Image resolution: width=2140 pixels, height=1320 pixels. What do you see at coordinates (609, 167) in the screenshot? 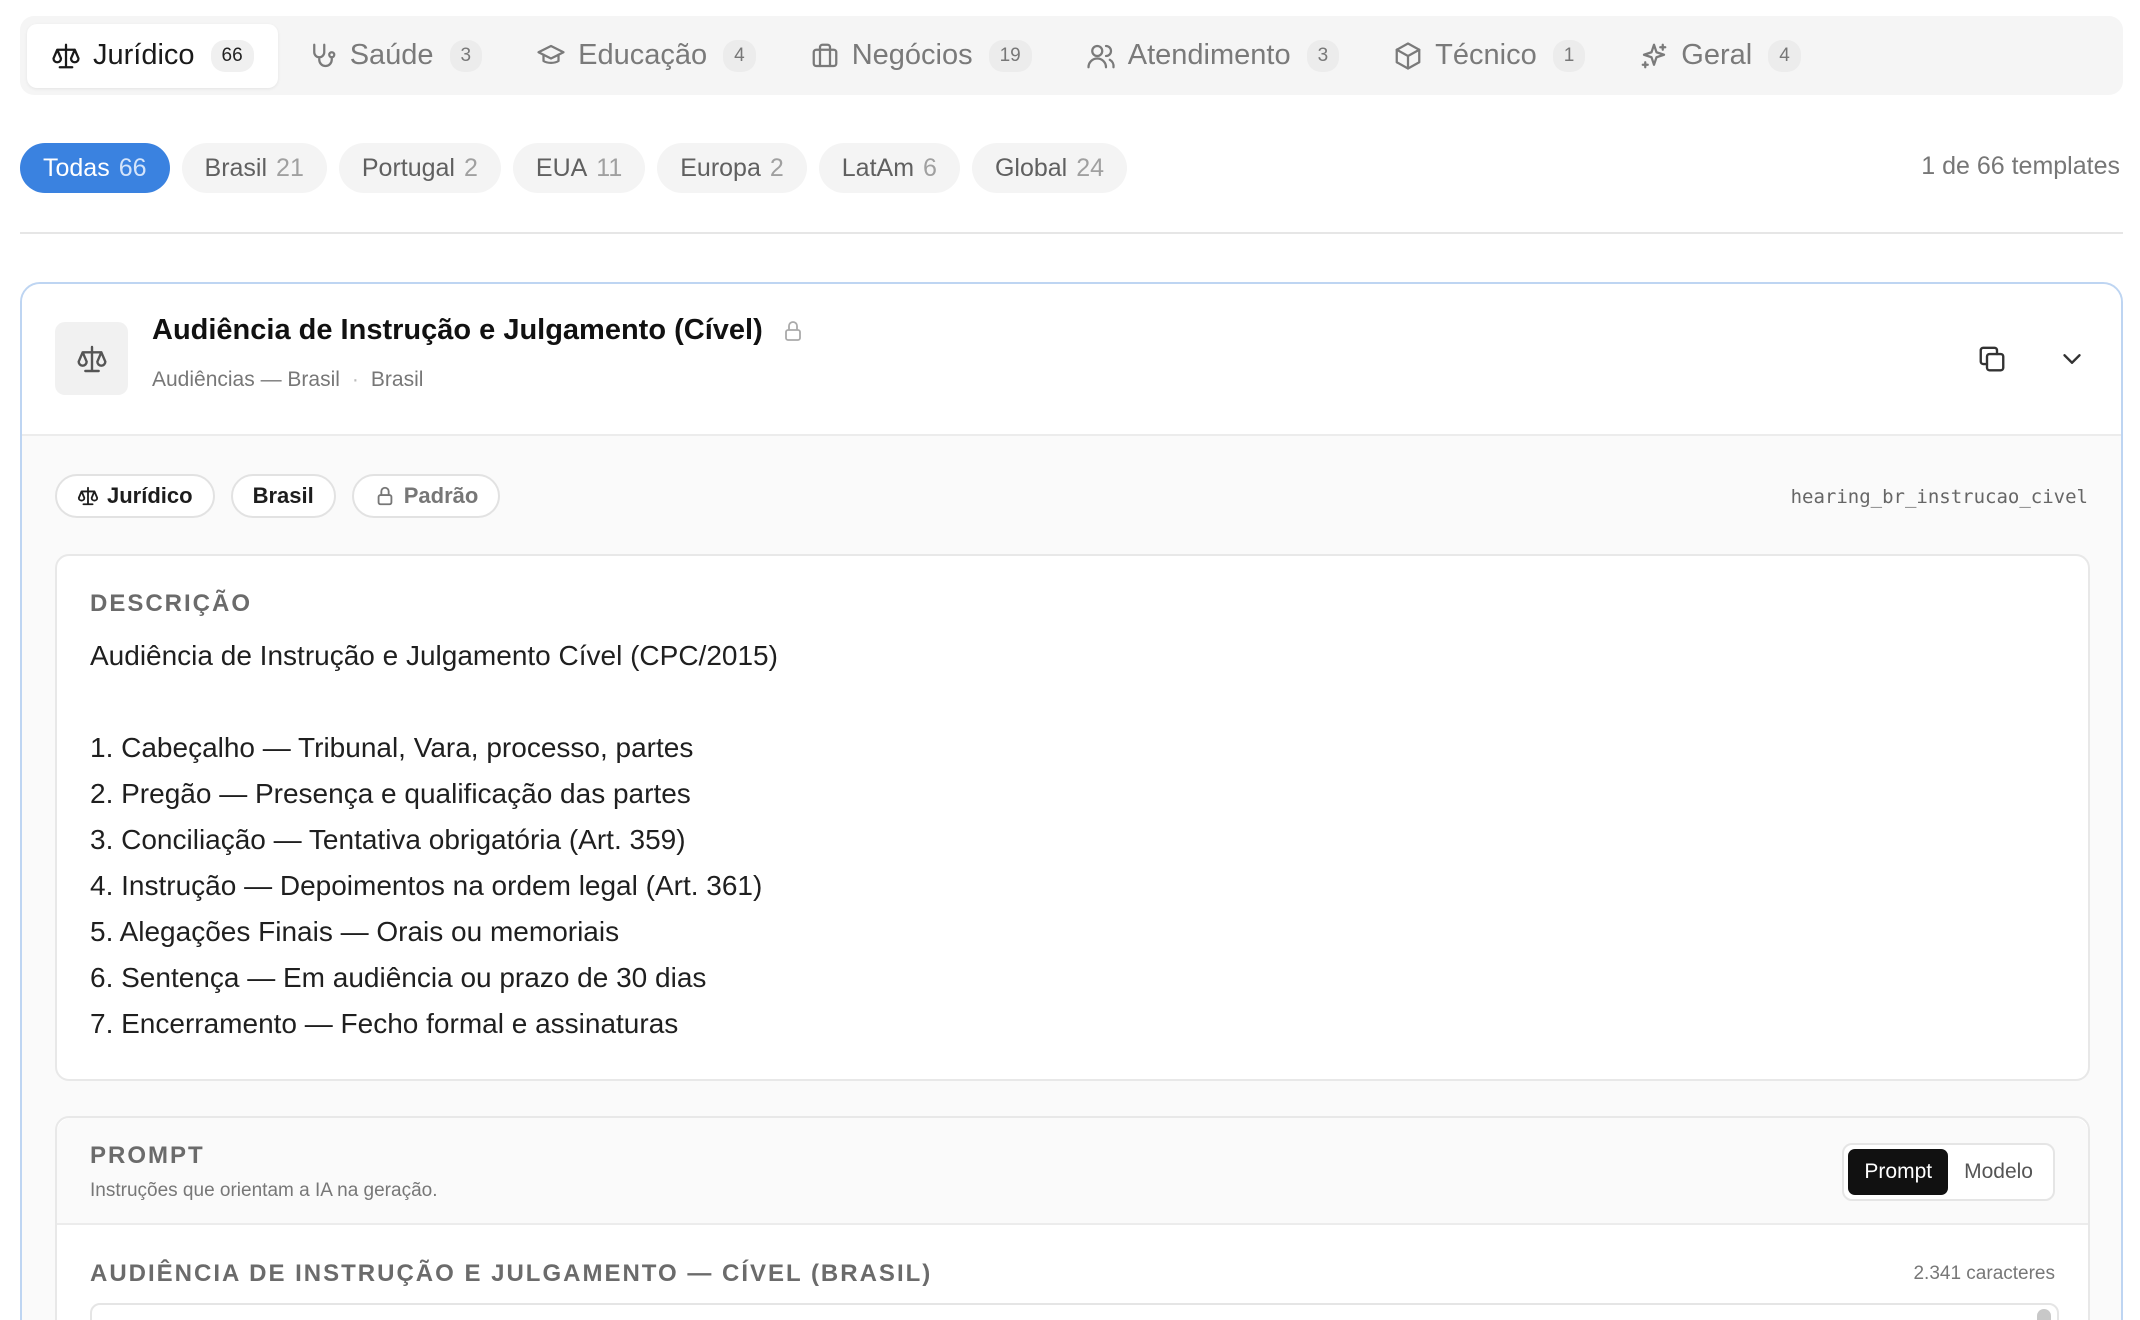
I see `pill-count: 11` at bounding box center [609, 167].